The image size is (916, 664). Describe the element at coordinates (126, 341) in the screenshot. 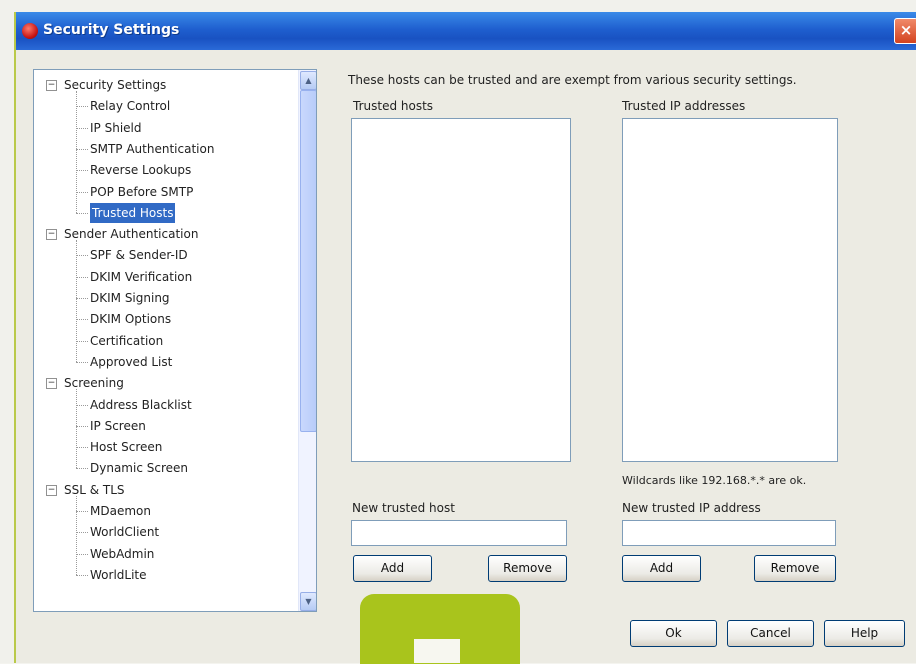

I see `tree-item: Certification` at that location.